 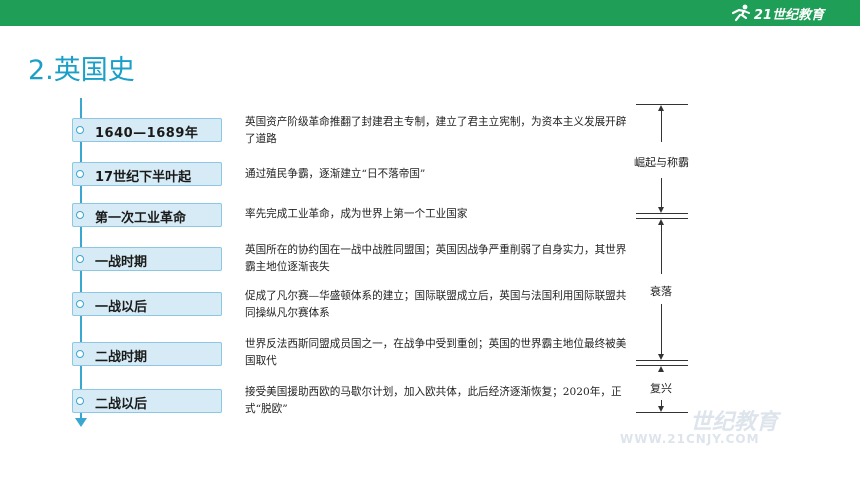 What do you see at coordinates (436, 352) in the screenshot?
I see `period-description: 世界反法西斯同盟成员国之一，在战争中受到重创；英国的世界霸主地位最终被美国取代` at bounding box center [436, 352].